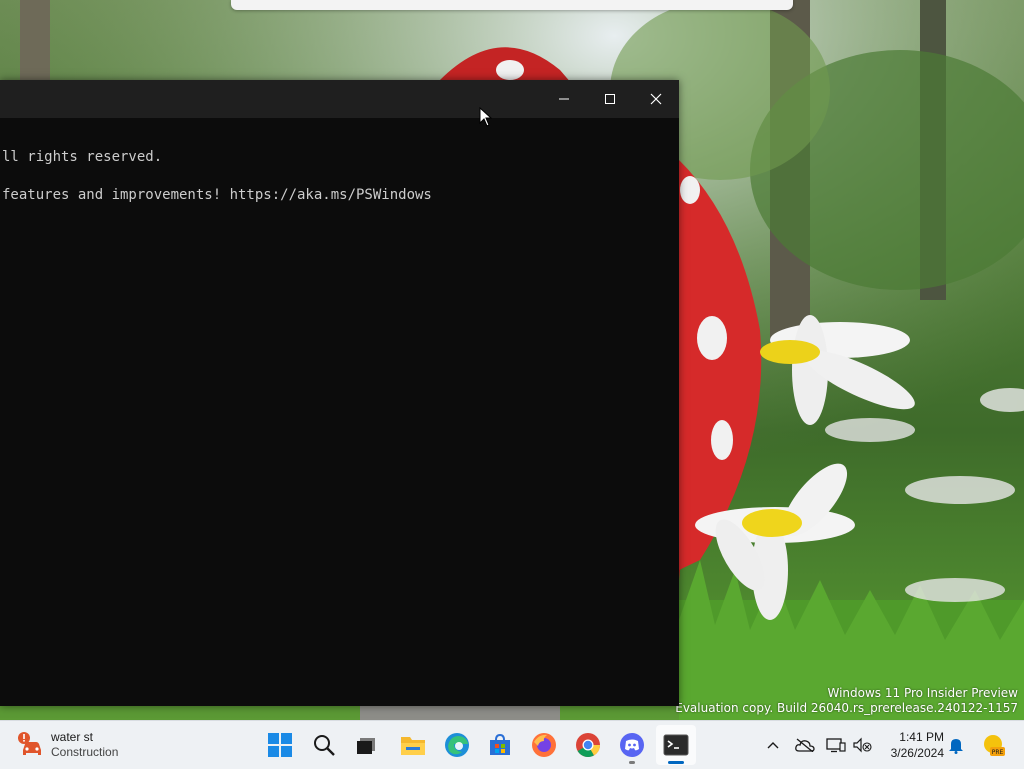  I want to click on volume-tray-item, so click(862, 745).